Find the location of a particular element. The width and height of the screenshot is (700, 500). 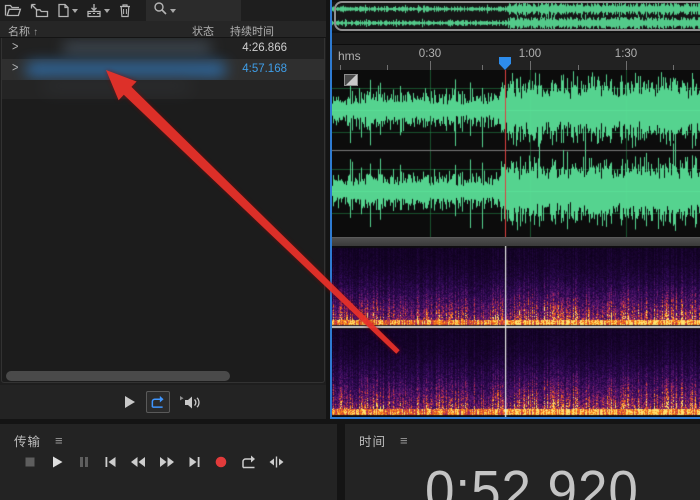

record-icon is located at coordinates (221, 462).